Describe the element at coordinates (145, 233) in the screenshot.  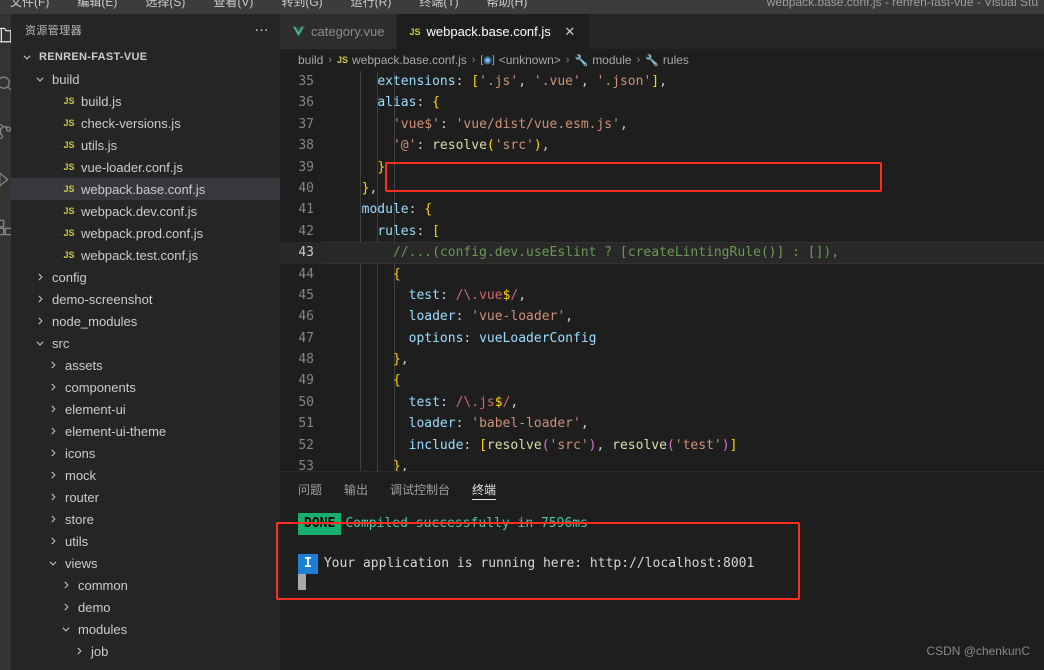
I see `tree-file-item: JS webpack.prod.conf.js` at that location.